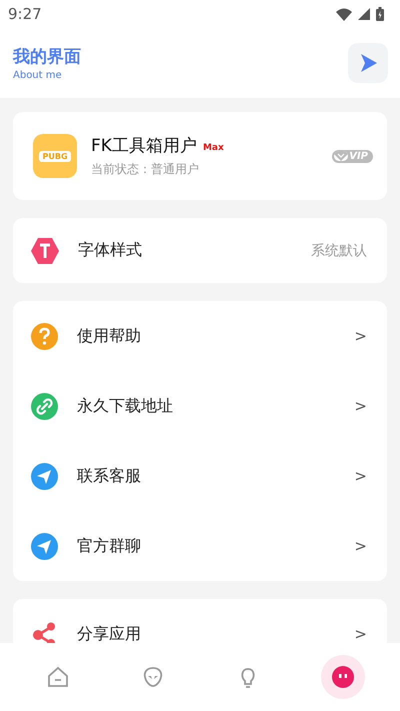 This screenshot has width=400, height=711. I want to click on menu-value: 系统默认, so click(339, 251).